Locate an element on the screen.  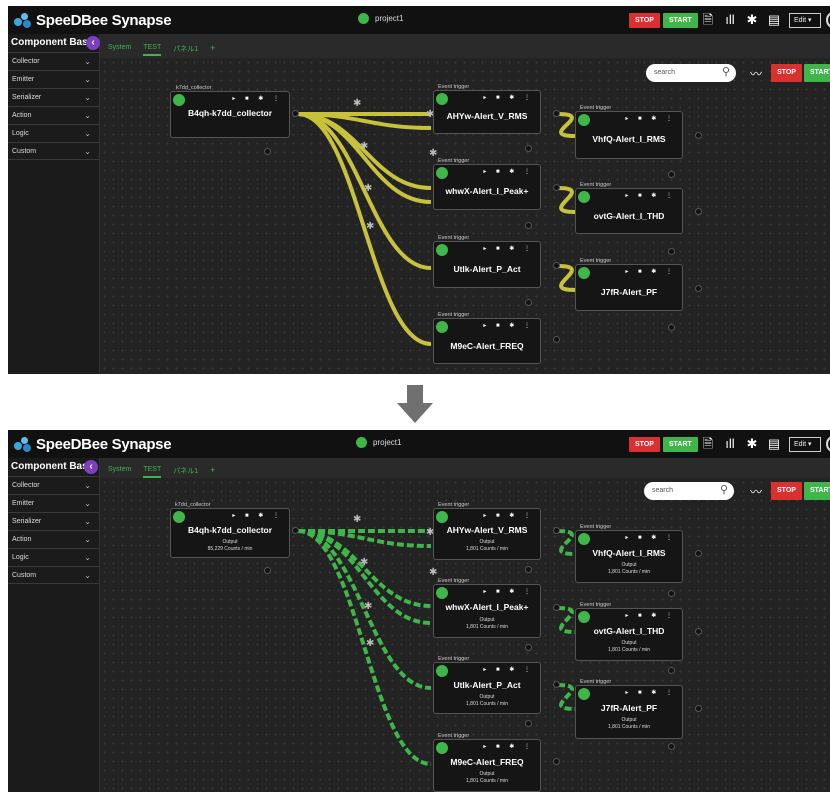
node-name: B4qh-k7dd_collector is located at coordinates (230, 113).